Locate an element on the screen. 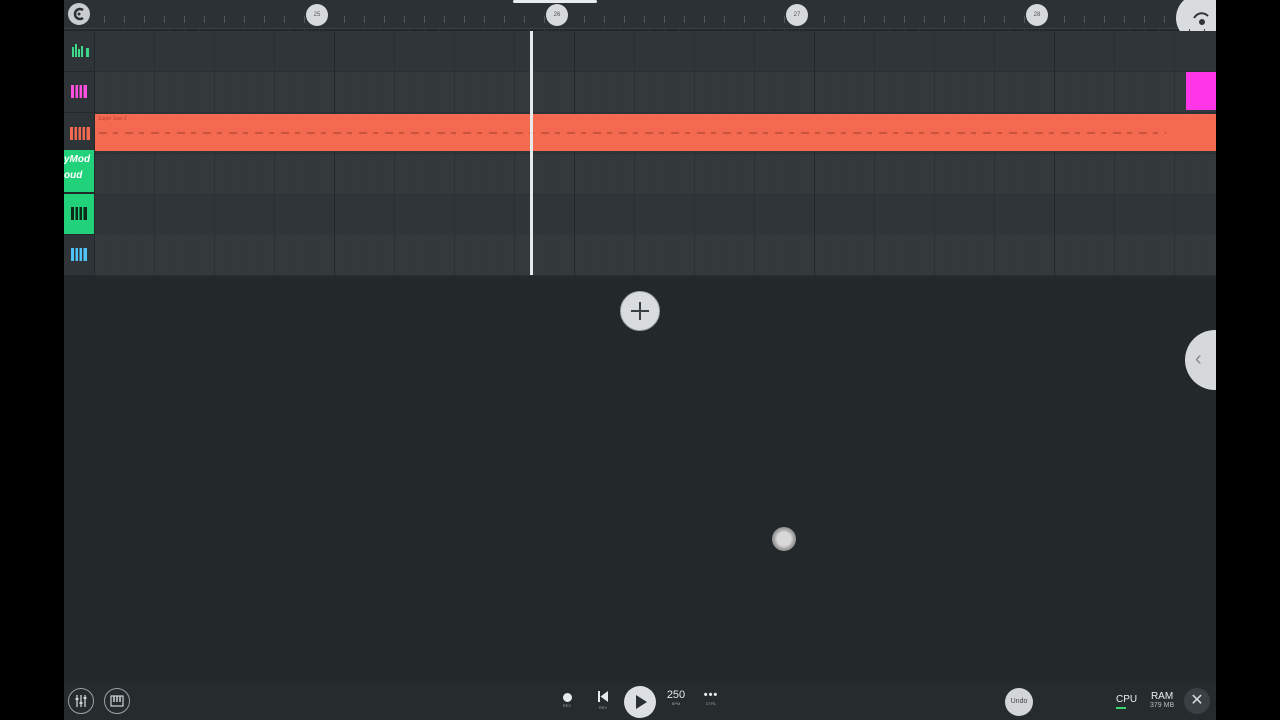 The height and width of the screenshot is (720, 1280). timeline-scroll-thumb is located at coordinates (555, 1).